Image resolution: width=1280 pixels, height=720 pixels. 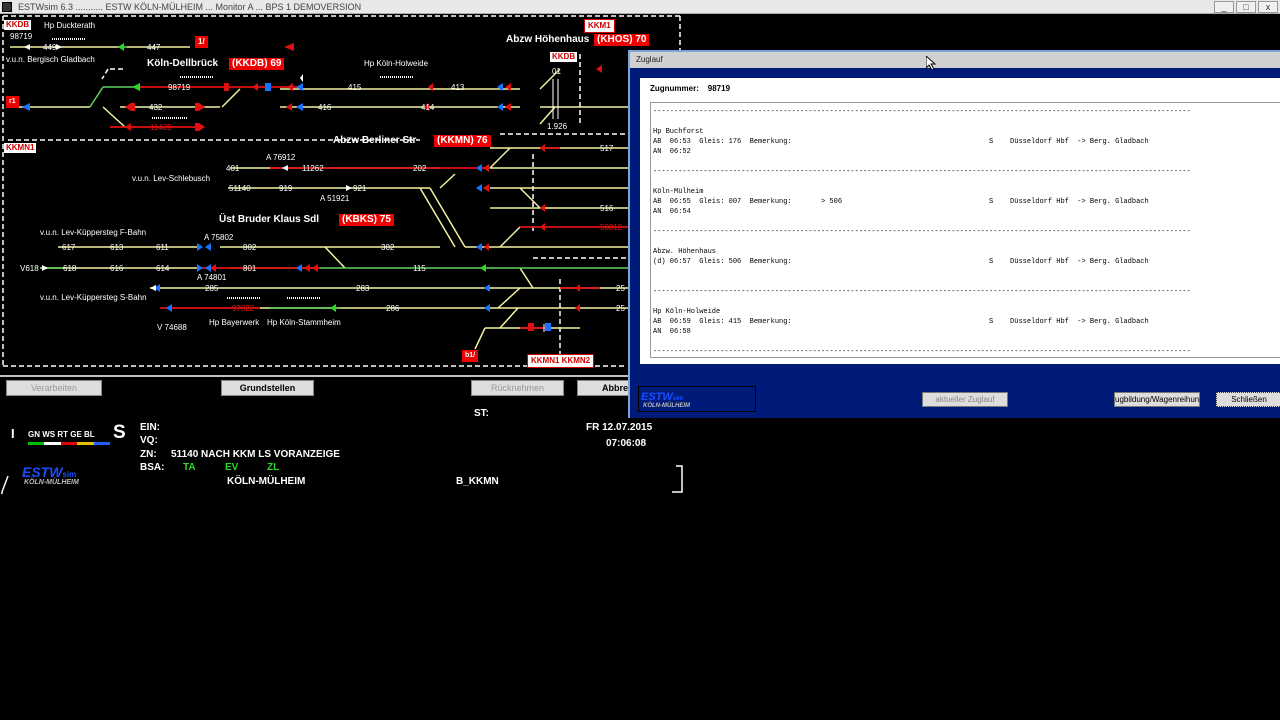 What do you see at coordinates (622, 40) in the screenshot?
I see `tag-khos-70: (KHOS) 70` at bounding box center [622, 40].